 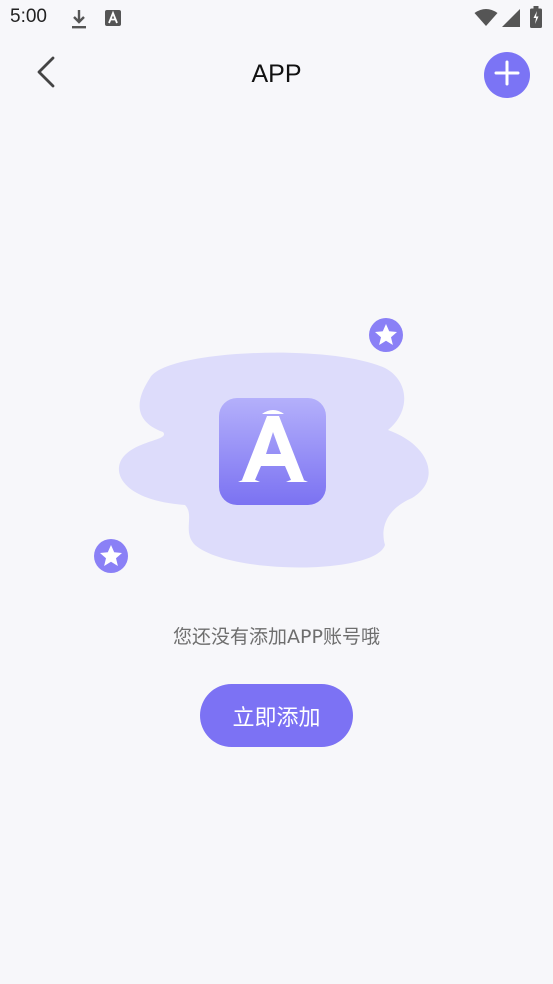 What do you see at coordinates (486, 20) in the screenshot?
I see `wifi-icon` at bounding box center [486, 20].